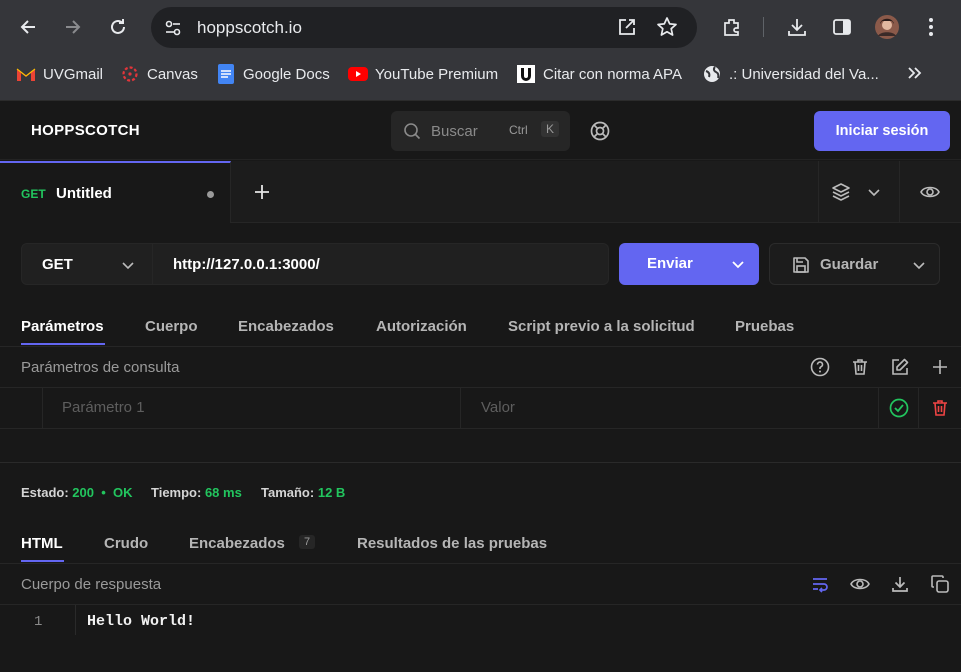 This screenshot has width=961, height=672. I want to click on param-enabled-check-icon, so click(899, 408).